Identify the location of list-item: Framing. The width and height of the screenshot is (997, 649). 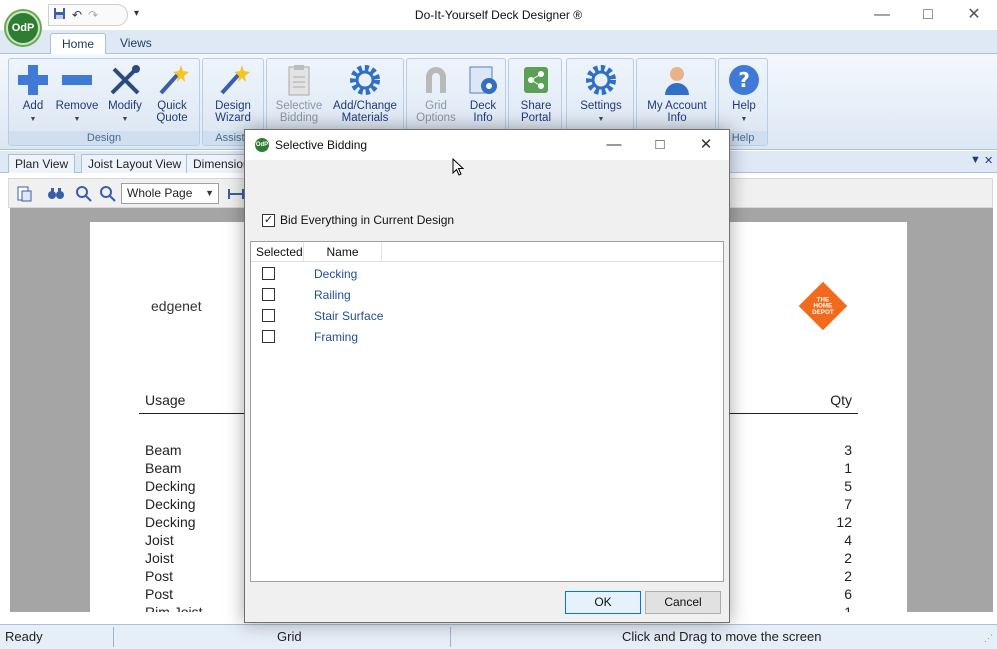
(336, 337).